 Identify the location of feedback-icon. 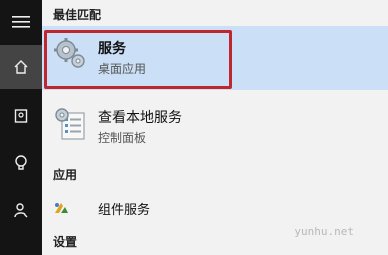
(21, 210).